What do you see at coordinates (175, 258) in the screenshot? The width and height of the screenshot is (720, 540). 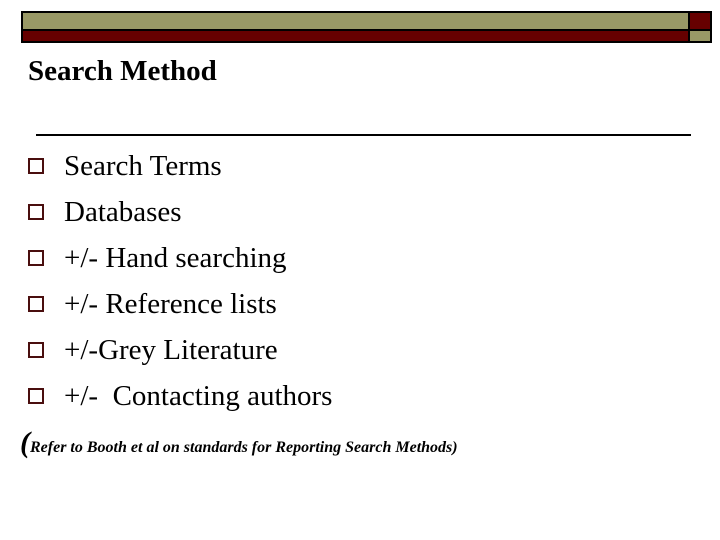 I see `bullet-text: +/- Hand searching` at bounding box center [175, 258].